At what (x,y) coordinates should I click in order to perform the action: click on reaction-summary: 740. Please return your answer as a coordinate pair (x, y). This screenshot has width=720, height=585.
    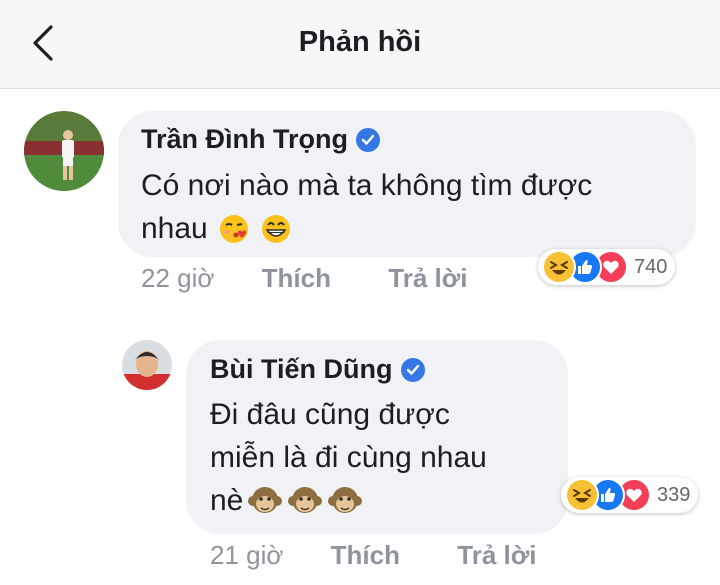
    Looking at the image, I should click on (607, 267).